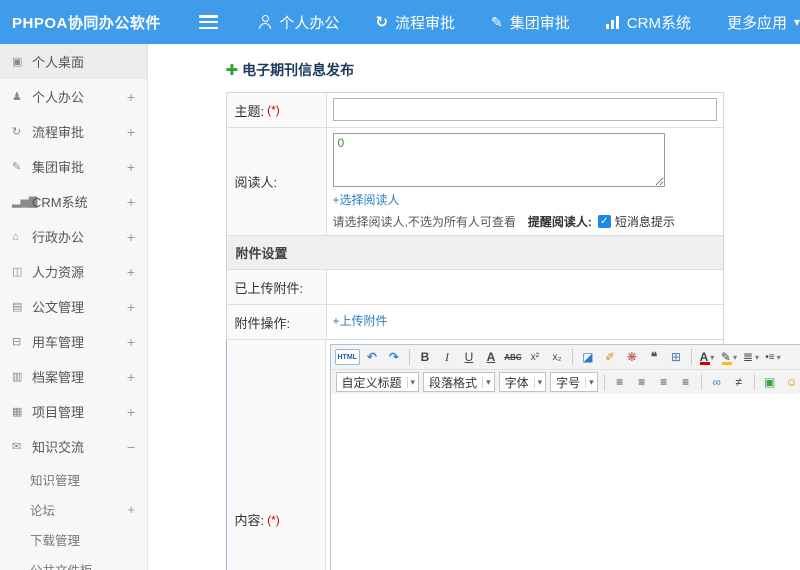  What do you see at coordinates (275, 455) in the screenshot?
I see `content-label: 内容: (*)` at bounding box center [275, 455].